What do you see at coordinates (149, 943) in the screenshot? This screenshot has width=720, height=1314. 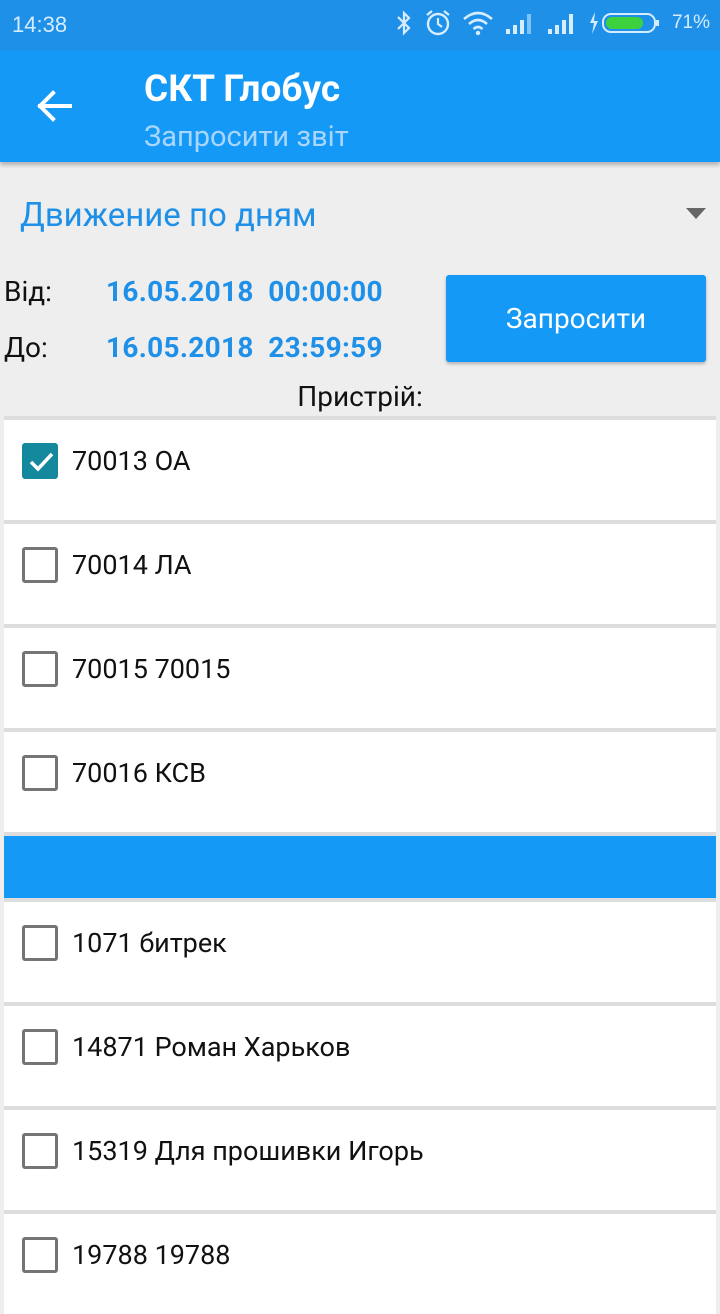 I see `device-label-text: 1071 битрек` at bounding box center [149, 943].